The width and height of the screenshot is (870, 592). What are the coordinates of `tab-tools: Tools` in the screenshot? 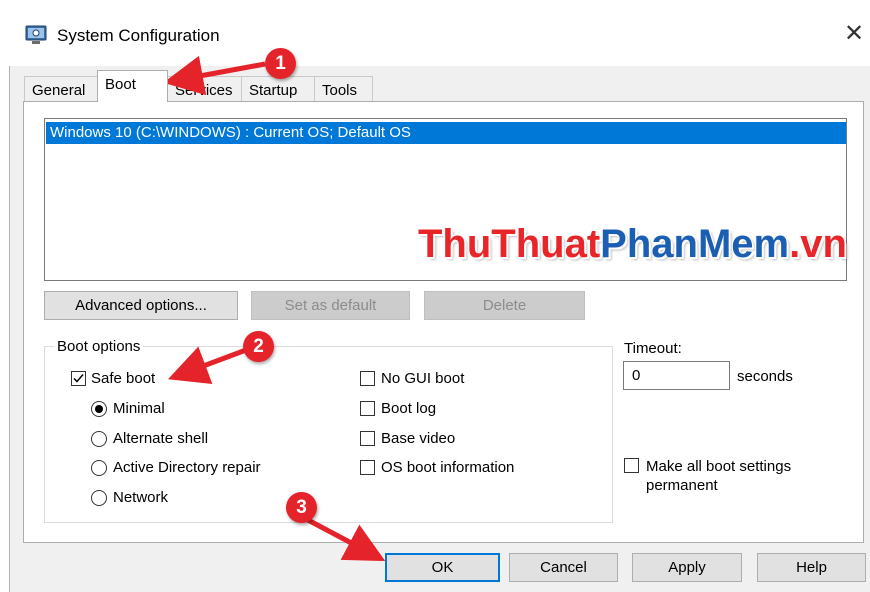 It's located at (343, 88).